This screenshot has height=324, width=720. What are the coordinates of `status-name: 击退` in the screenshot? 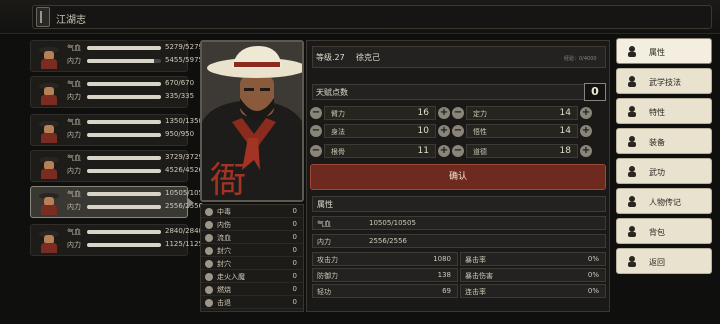 It's located at (224, 303).